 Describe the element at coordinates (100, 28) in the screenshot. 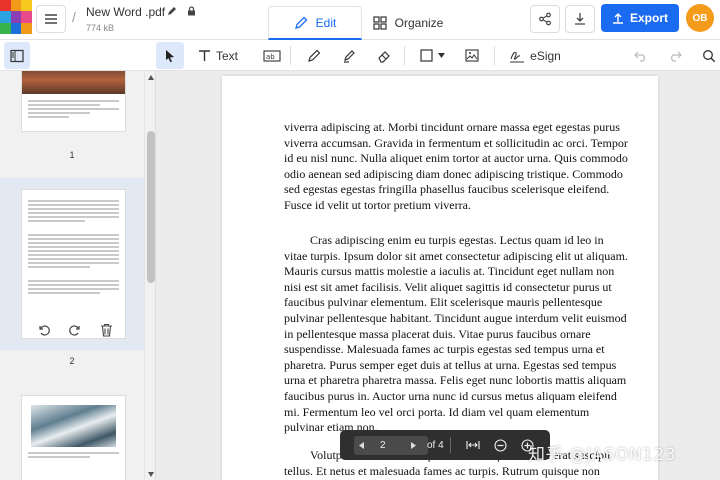

I see `file-size: 774 kB` at that location.